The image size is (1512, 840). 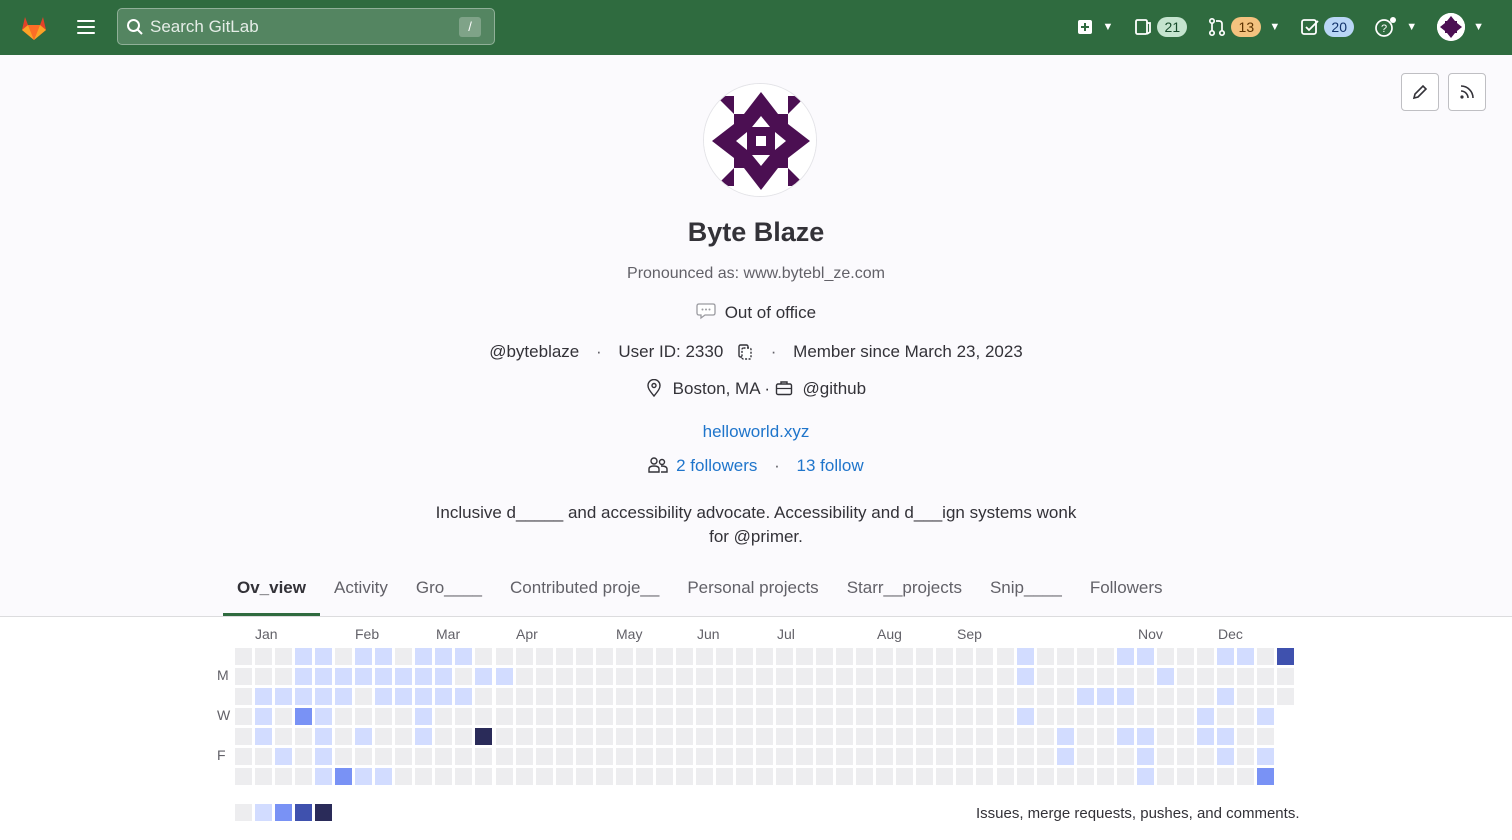 What do you see at coordinates (1395, 27) in the screenshot?
I see `help-dropdown: ? ▼` at bounding box center [1395, 27].